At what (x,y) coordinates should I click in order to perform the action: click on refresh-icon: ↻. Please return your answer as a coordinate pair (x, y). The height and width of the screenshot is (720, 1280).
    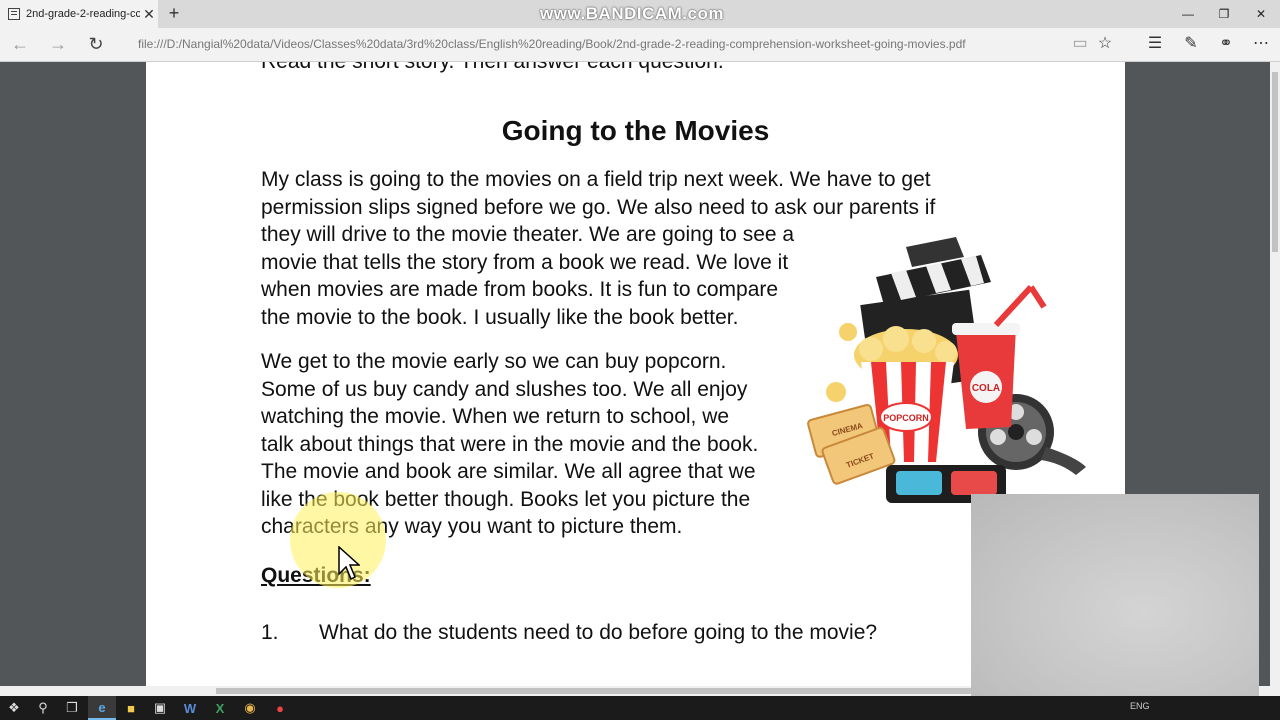
    Looking at the image, I should click on (96, 44).